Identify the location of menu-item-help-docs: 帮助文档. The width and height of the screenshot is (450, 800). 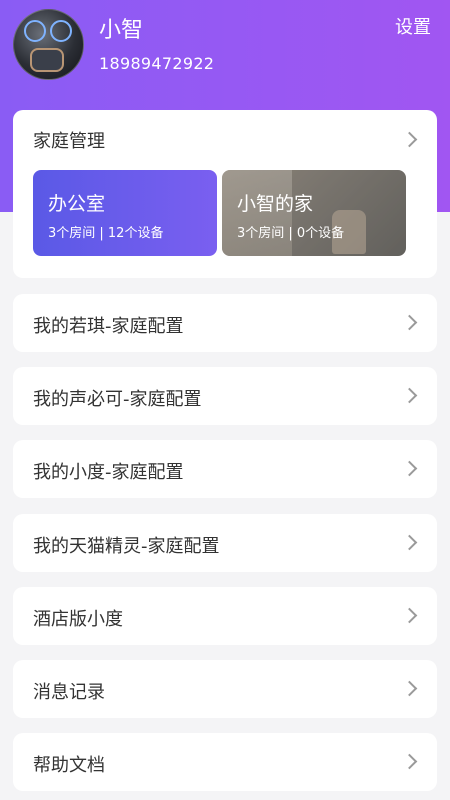
(225, 762).